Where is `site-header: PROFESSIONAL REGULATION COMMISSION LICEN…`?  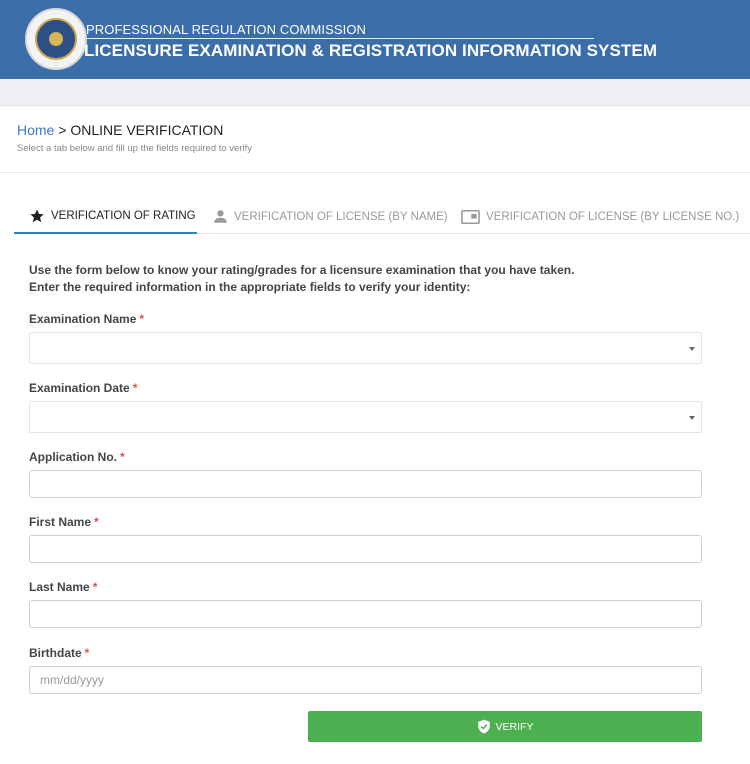
site-header: PROFESSIONAL REGULATION COMMISSION LICEN… is located at coordinates (375, 39).